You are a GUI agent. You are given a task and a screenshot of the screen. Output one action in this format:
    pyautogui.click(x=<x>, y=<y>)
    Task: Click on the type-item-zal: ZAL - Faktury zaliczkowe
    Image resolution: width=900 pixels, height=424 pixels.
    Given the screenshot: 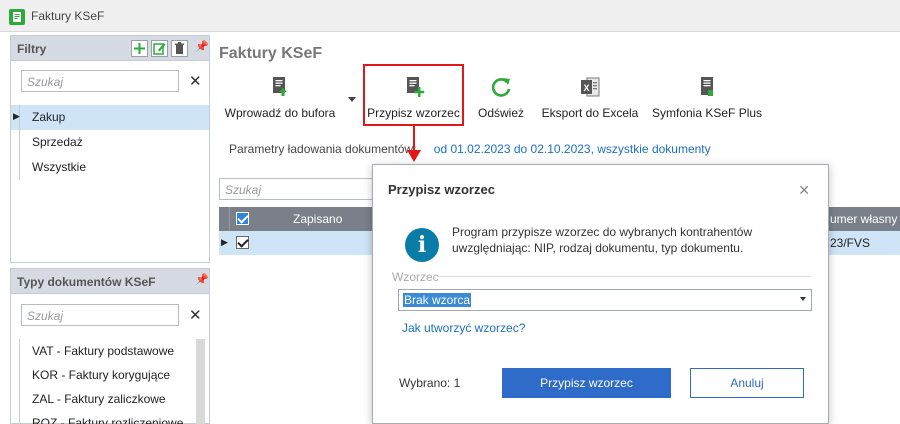 What is the action you would take?
    pyautogui.click(x=102, y=399)
    